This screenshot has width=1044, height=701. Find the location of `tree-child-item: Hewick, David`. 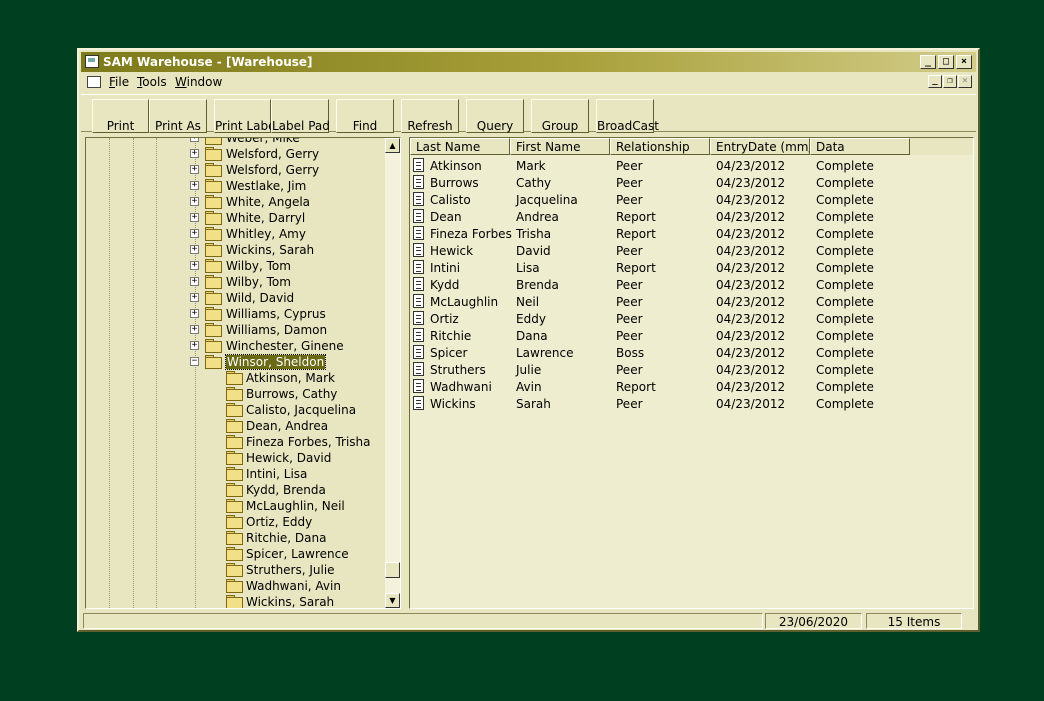

tree-child-item: Hewick, David is located at coordinates (236, 458).